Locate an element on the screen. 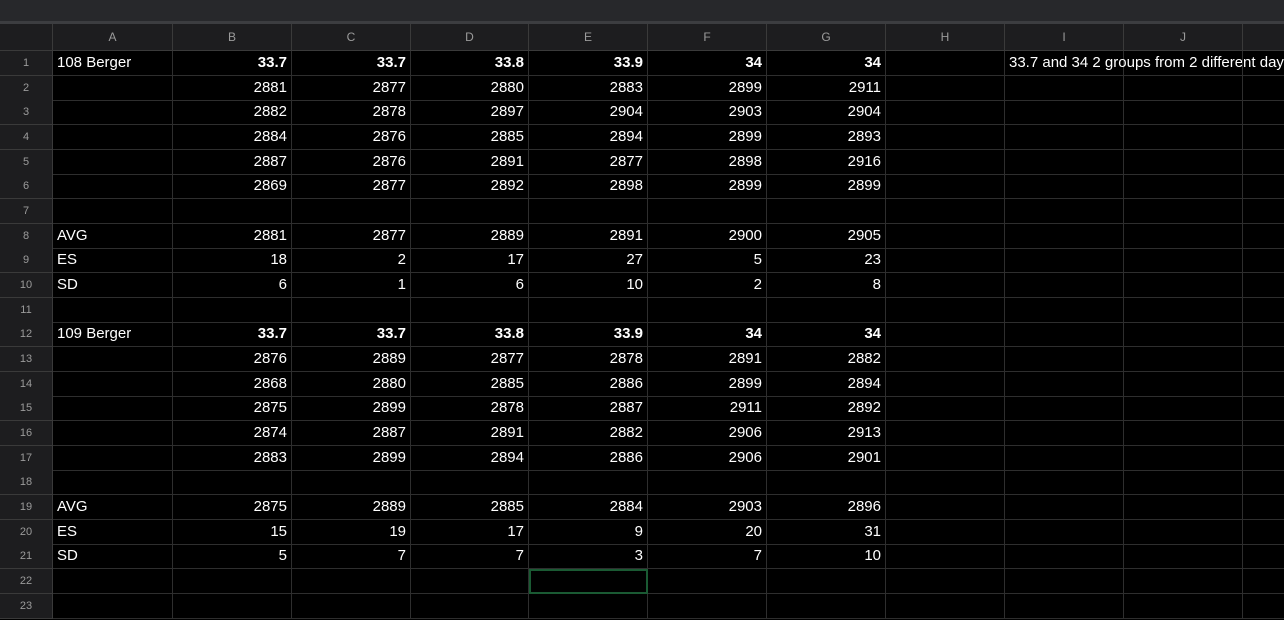 The width and height of the screenshot is (1284, 620). row-header: 19 is located at coordinates (26, 508).